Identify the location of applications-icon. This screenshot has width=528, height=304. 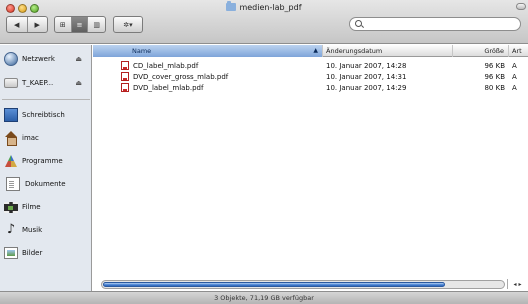
(11, 161).